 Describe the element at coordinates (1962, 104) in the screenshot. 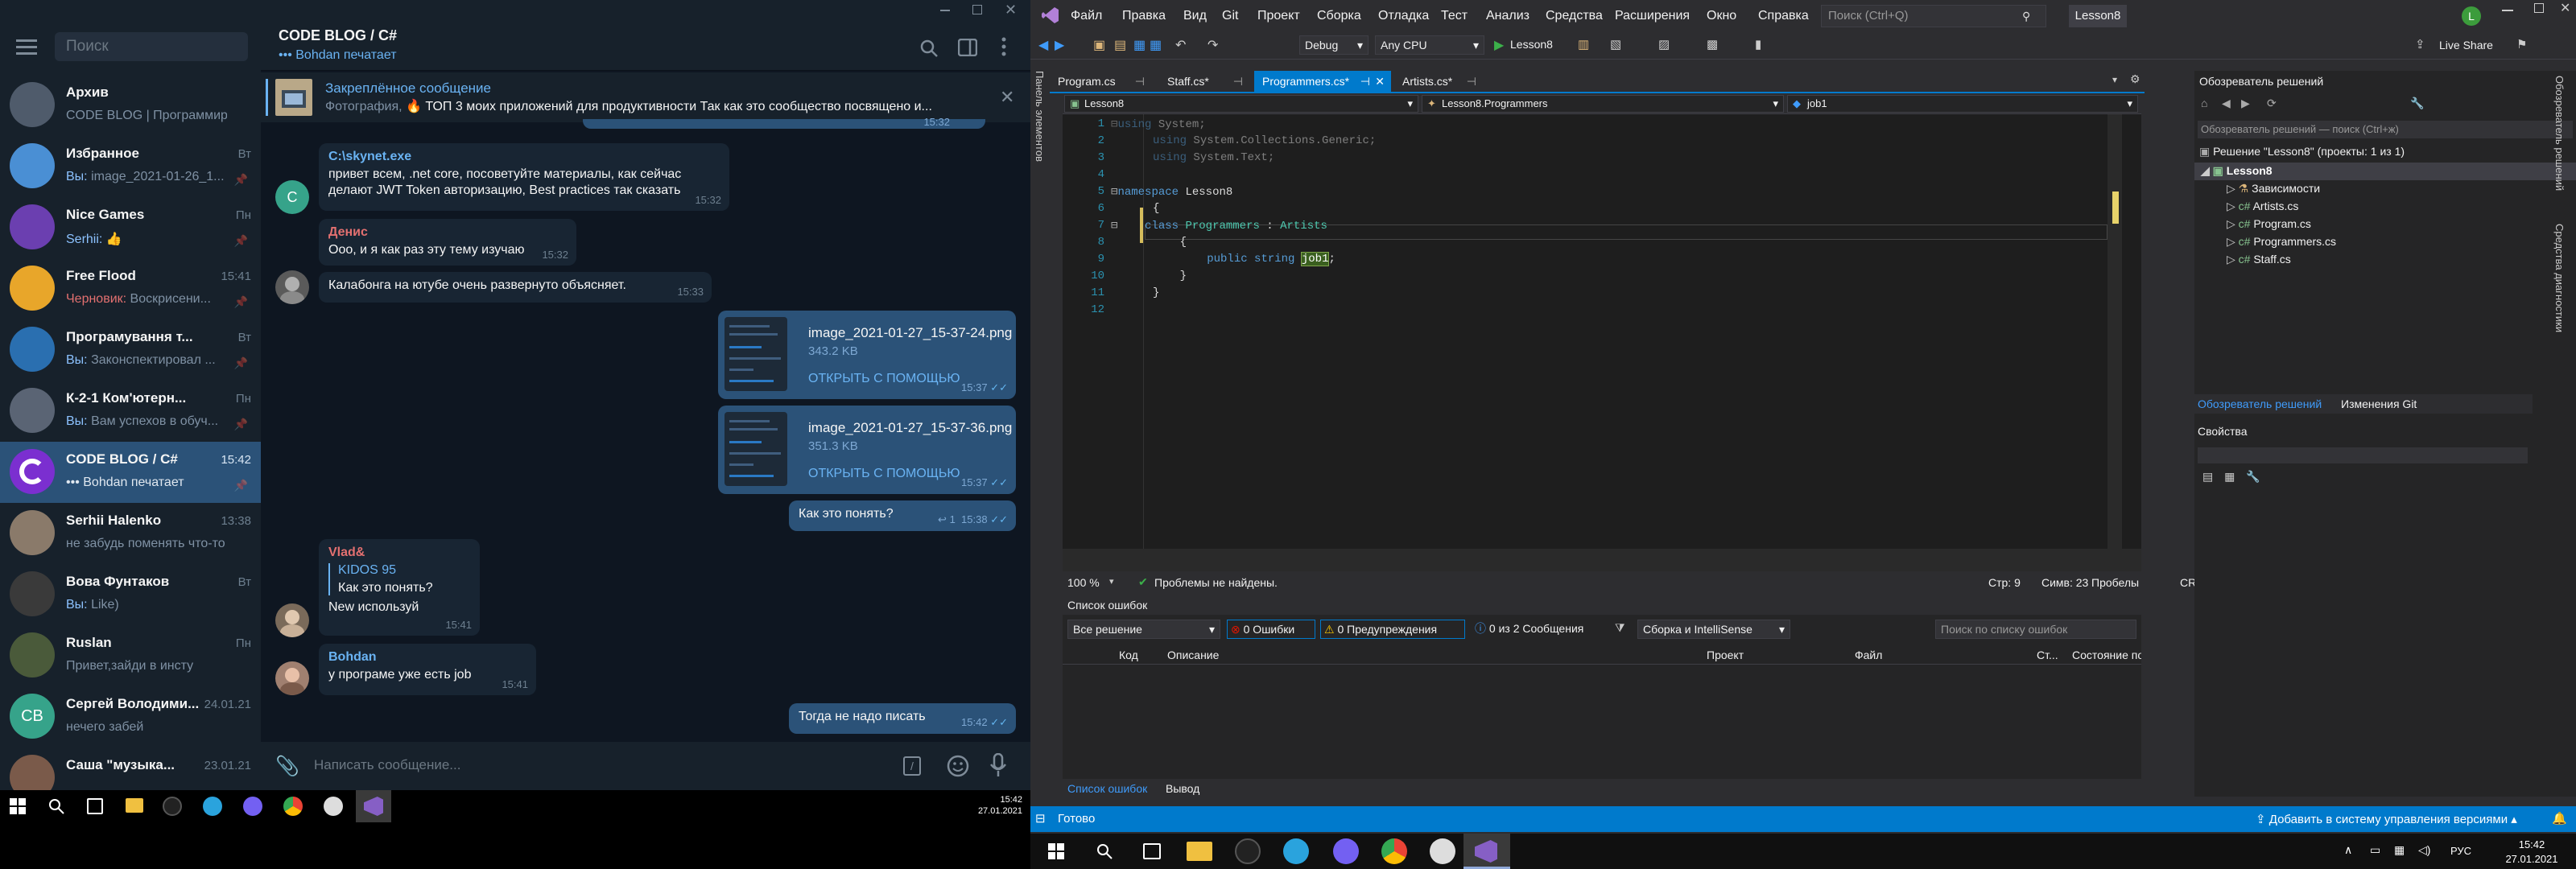

I see `member-dropdown: ◆ job1 ▾` at that location.